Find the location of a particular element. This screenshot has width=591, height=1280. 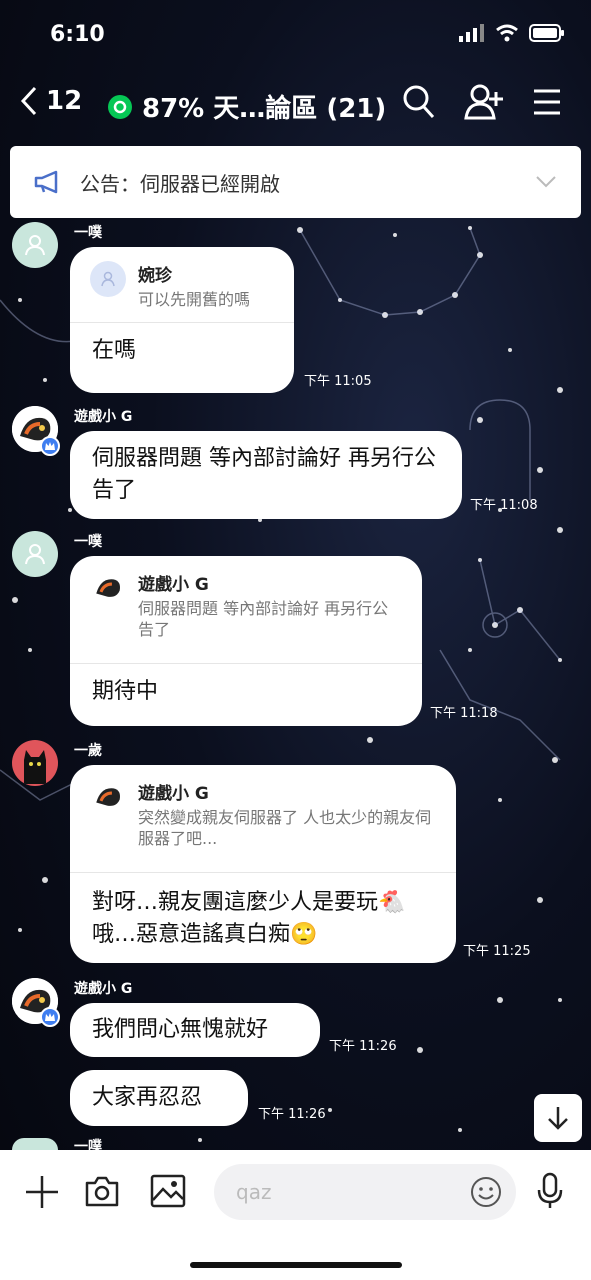

reply-quote: 婉珍 可以先開舊的嗎 is located at coordinates (182, 285).